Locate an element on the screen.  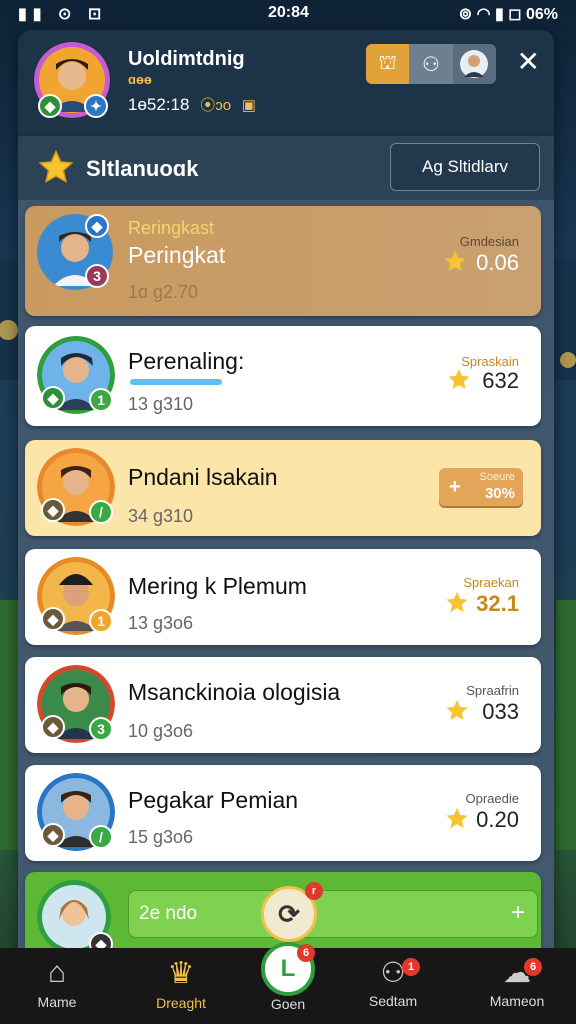
player-name: Pndani lsakain is located at coordinates (203, 477).